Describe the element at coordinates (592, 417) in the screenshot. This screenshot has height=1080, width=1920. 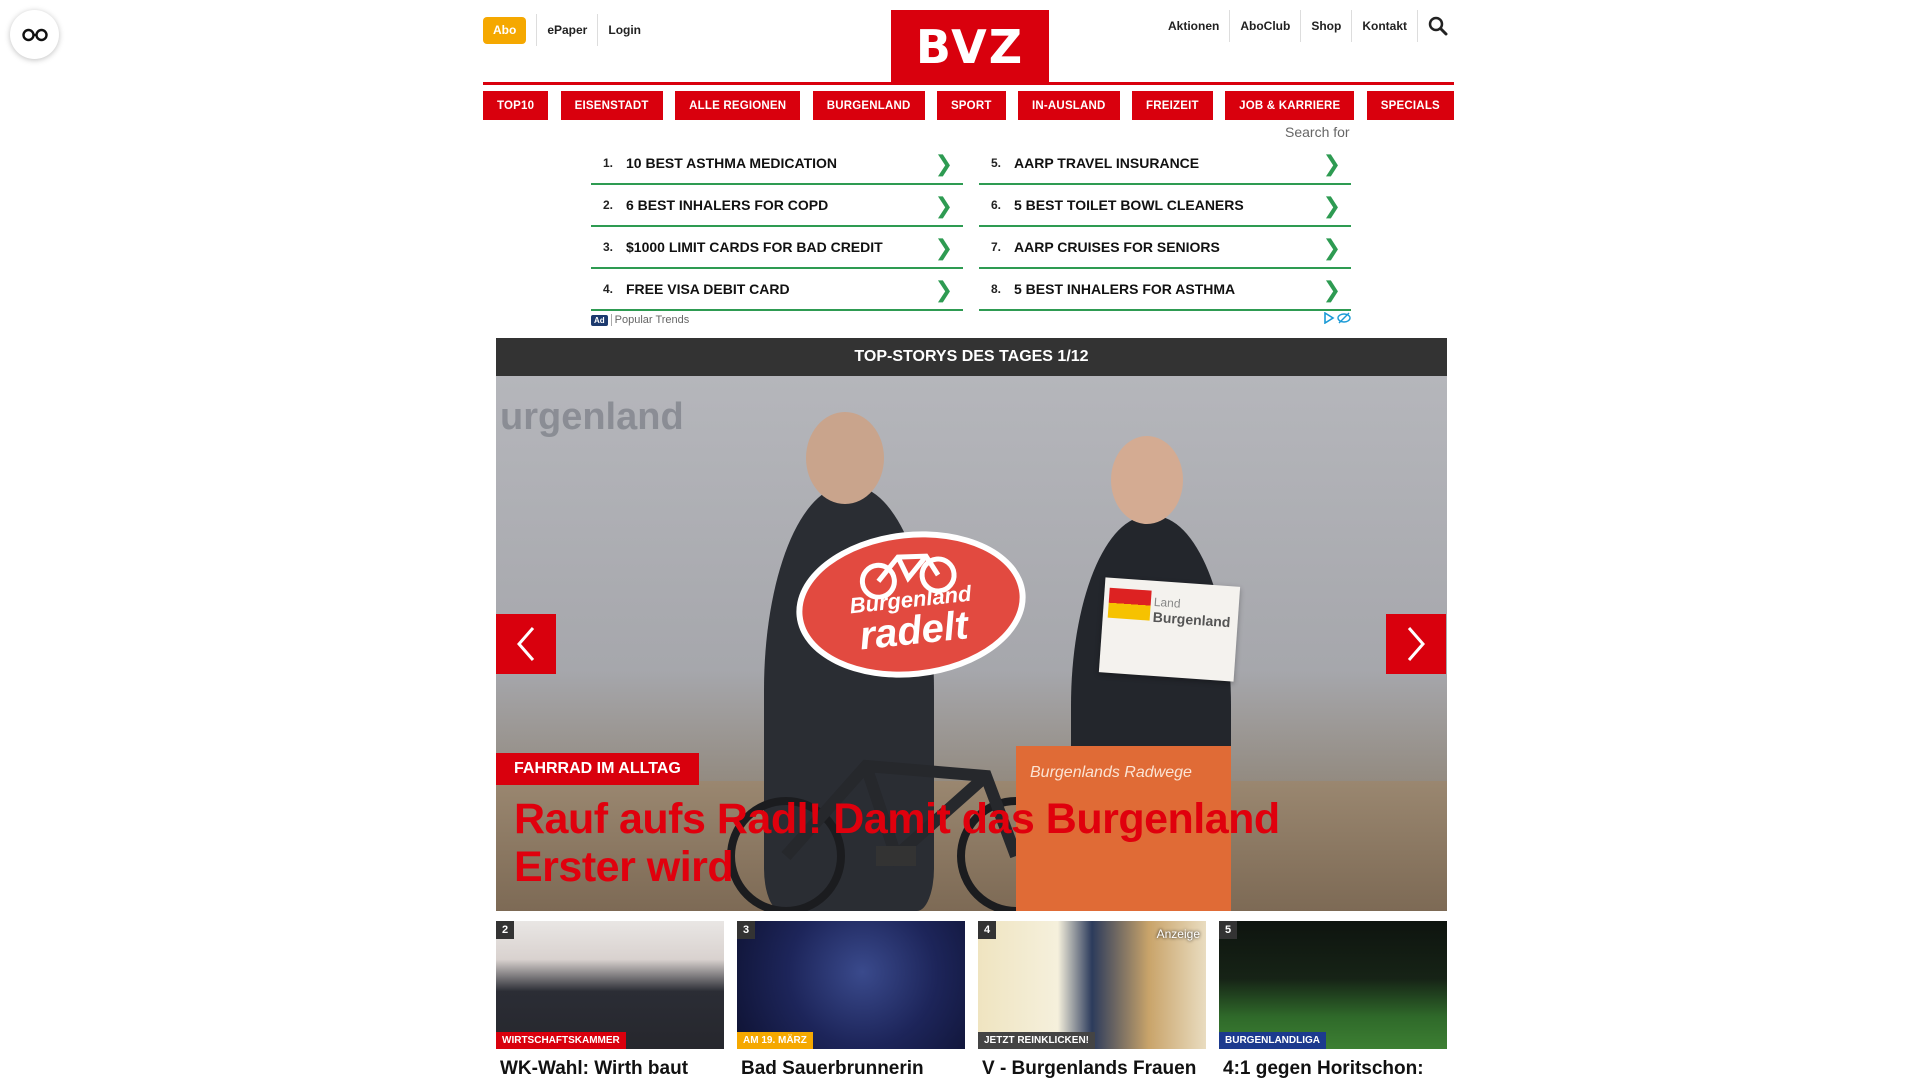
I see `wall-lettering: urgenland` at that location.